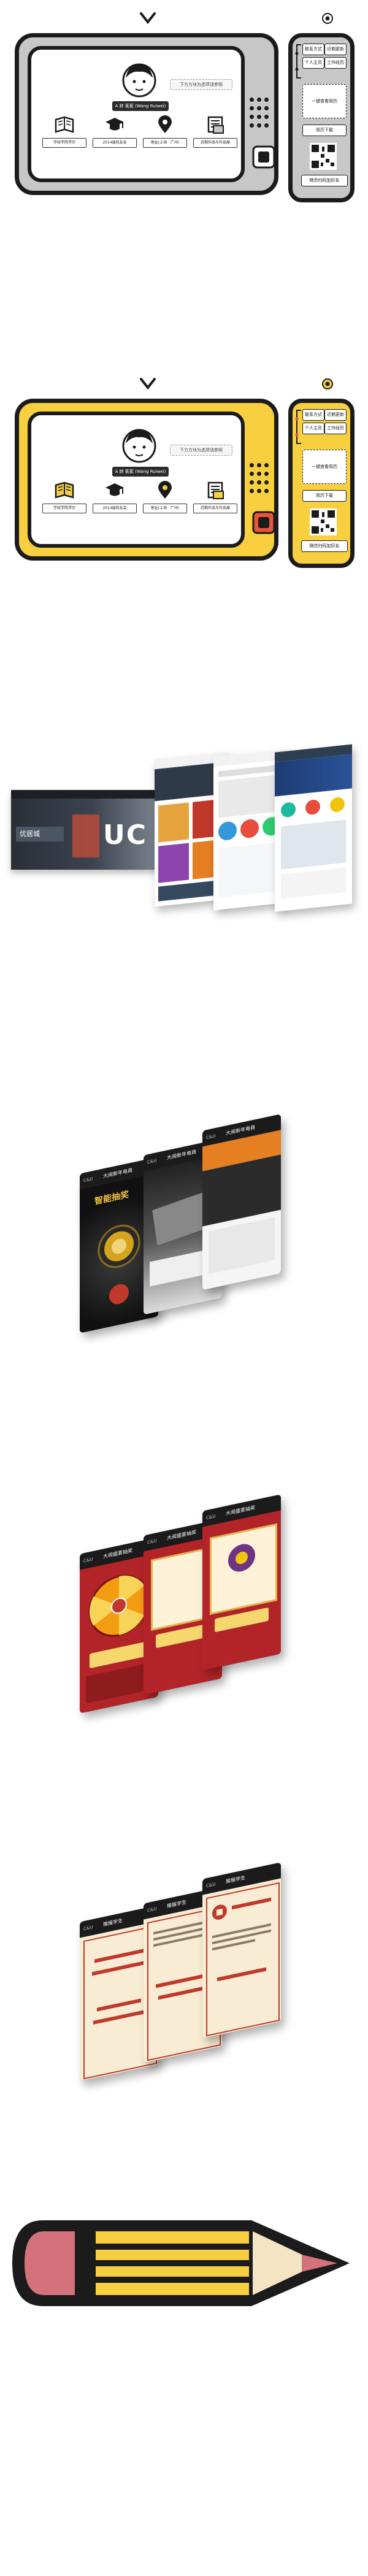 The image size is (368, 2576). What do you see at coordinates (84, 794) in the screenshot?
I see `website-header` at bounding box center [84, 794].